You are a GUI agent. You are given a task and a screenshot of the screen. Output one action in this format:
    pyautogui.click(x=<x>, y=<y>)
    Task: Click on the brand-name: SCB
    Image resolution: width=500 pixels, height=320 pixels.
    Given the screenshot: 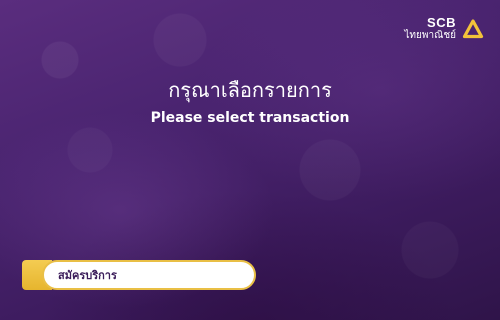 What is the action you would take?
    pyautogui.click(x=441, y=22)
    